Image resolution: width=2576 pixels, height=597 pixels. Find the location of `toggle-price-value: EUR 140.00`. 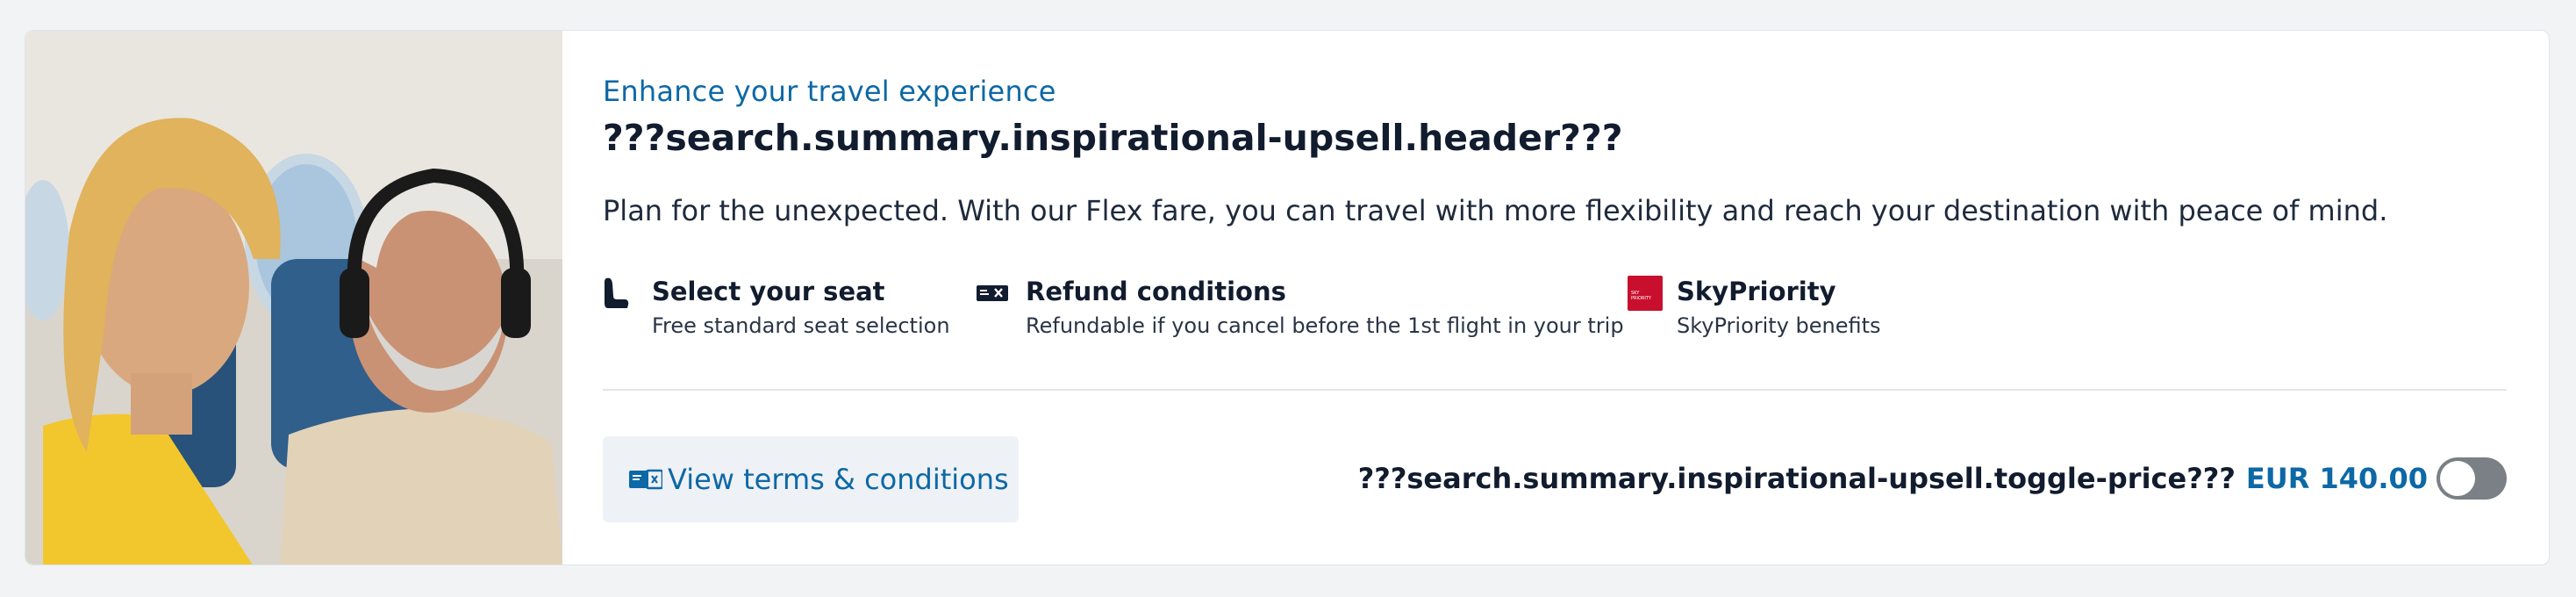

toggle-price-value: EUR 140.00 is located at coordinates (2336, 478).